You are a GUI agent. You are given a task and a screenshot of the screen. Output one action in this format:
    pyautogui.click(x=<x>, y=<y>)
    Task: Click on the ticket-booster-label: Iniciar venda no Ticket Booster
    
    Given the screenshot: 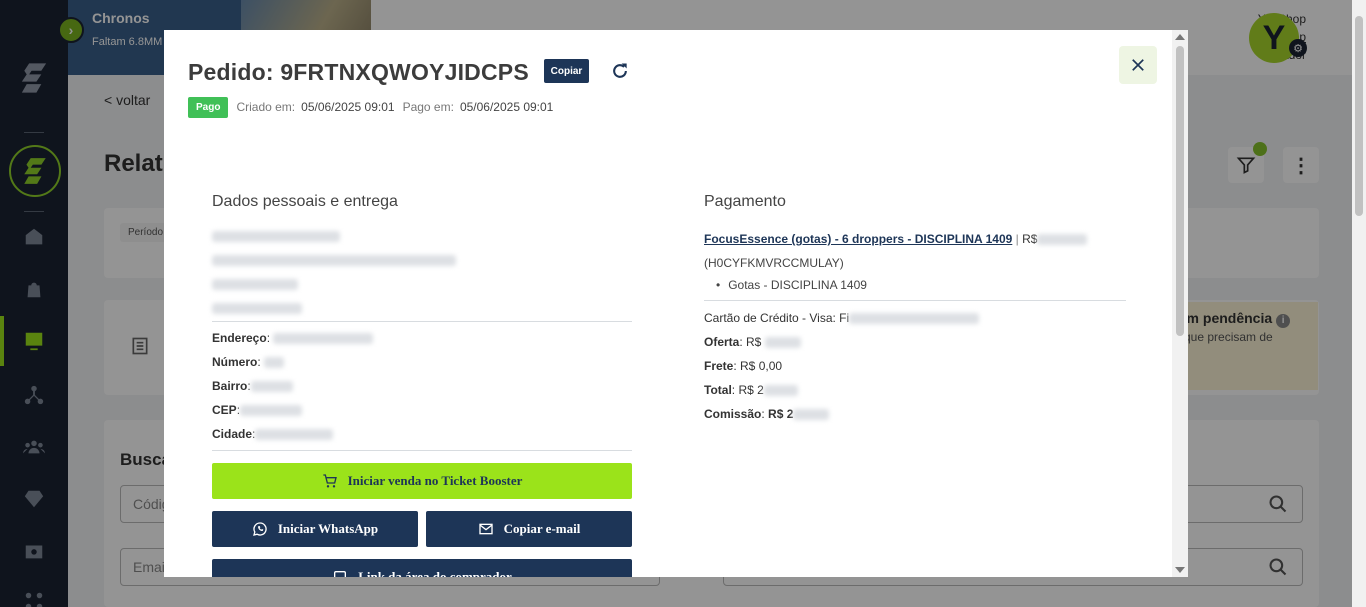 What is the action you would take?
    pyautogui.click(x=435, y=480)
    